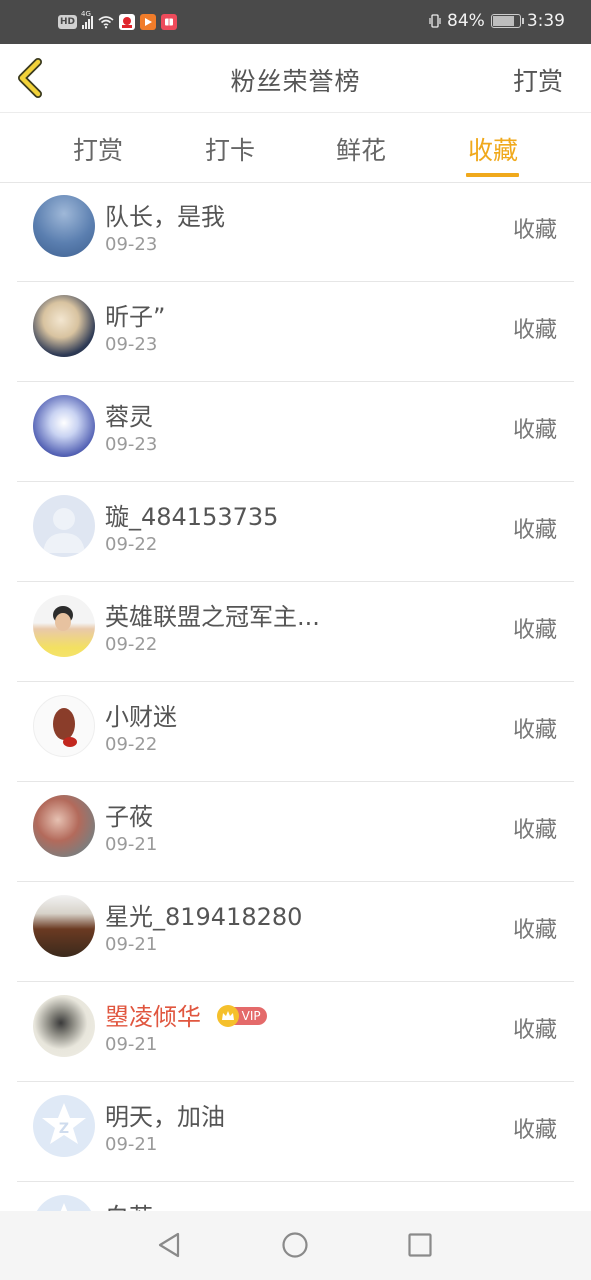 The width and height of the screenshot is (591, 1280). I want to click on list-item: 英雄联盟之冠军主... 09-22 收藏, so click(295, 632).